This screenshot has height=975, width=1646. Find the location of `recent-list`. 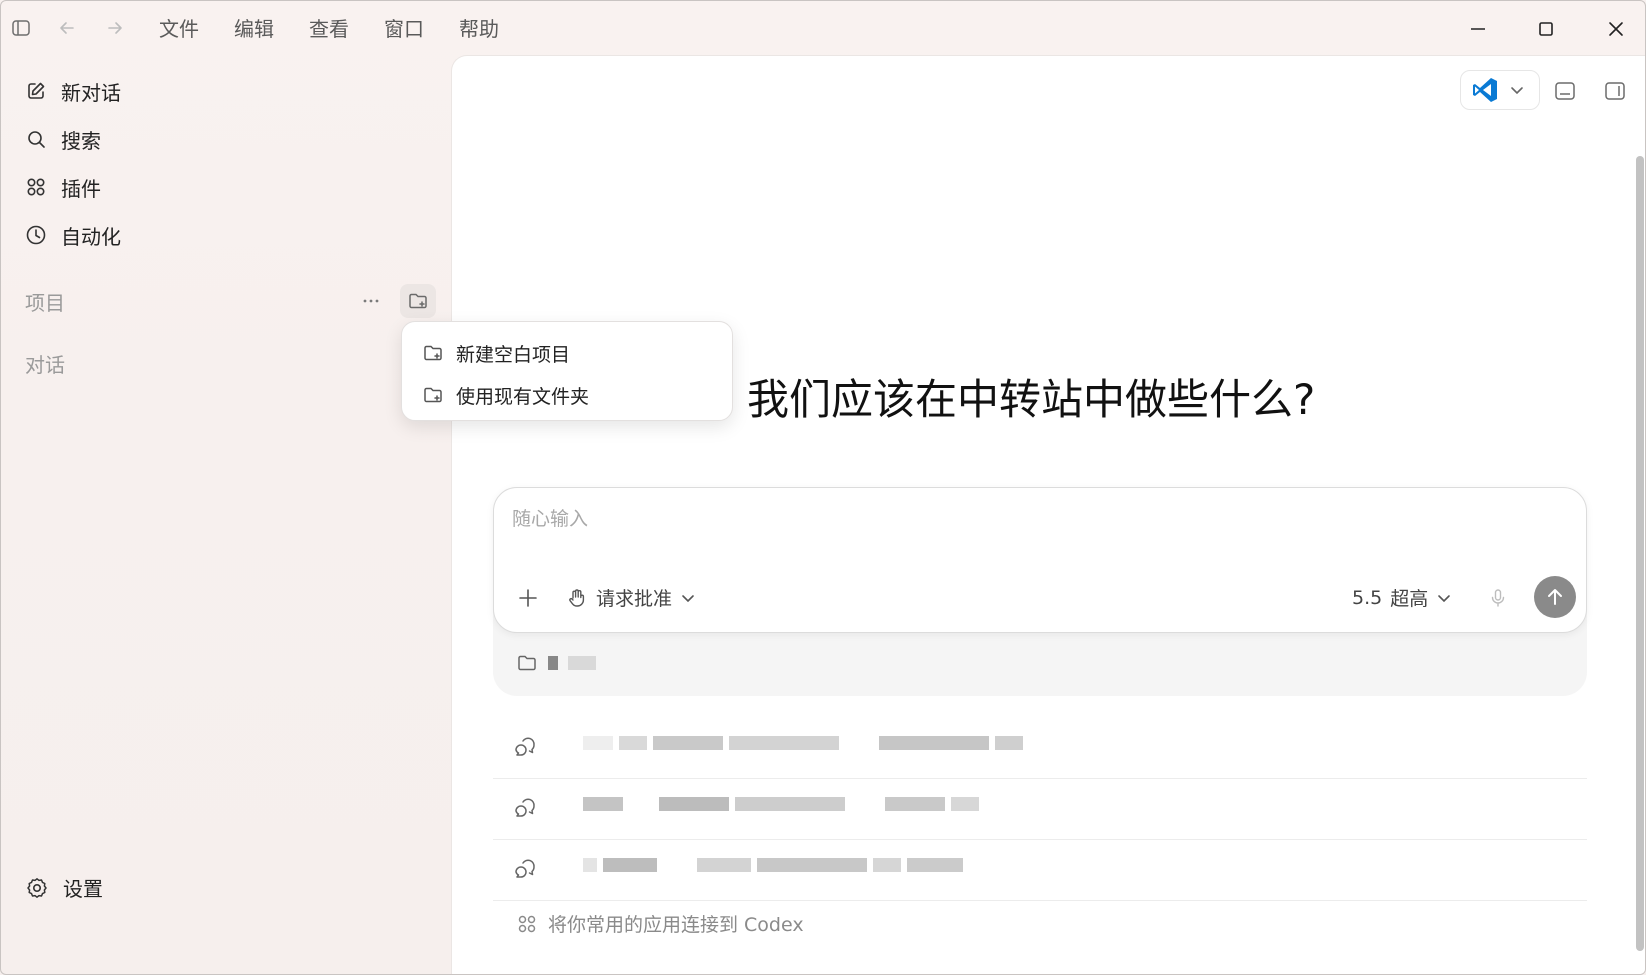

recent-list is located at coordinates (1040, 809).